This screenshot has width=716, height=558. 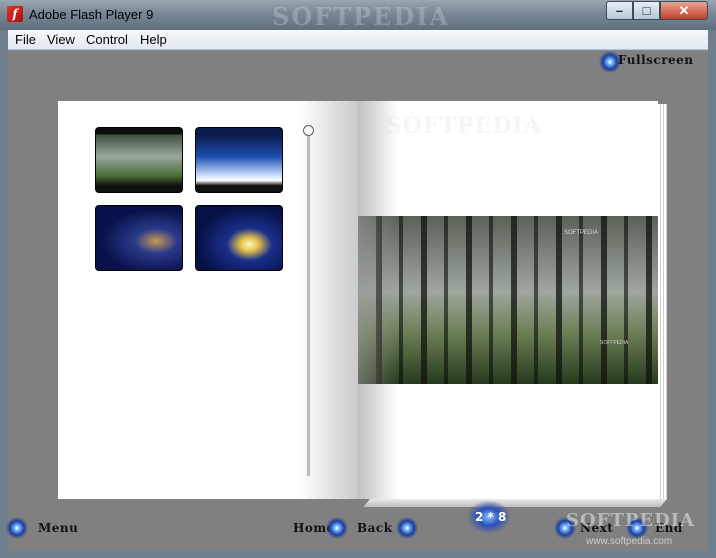 What do you see at coordinates (358, 40) in the screenshot?
I see `menu-bar: File View Control Help` at bounding box center [358, 40].